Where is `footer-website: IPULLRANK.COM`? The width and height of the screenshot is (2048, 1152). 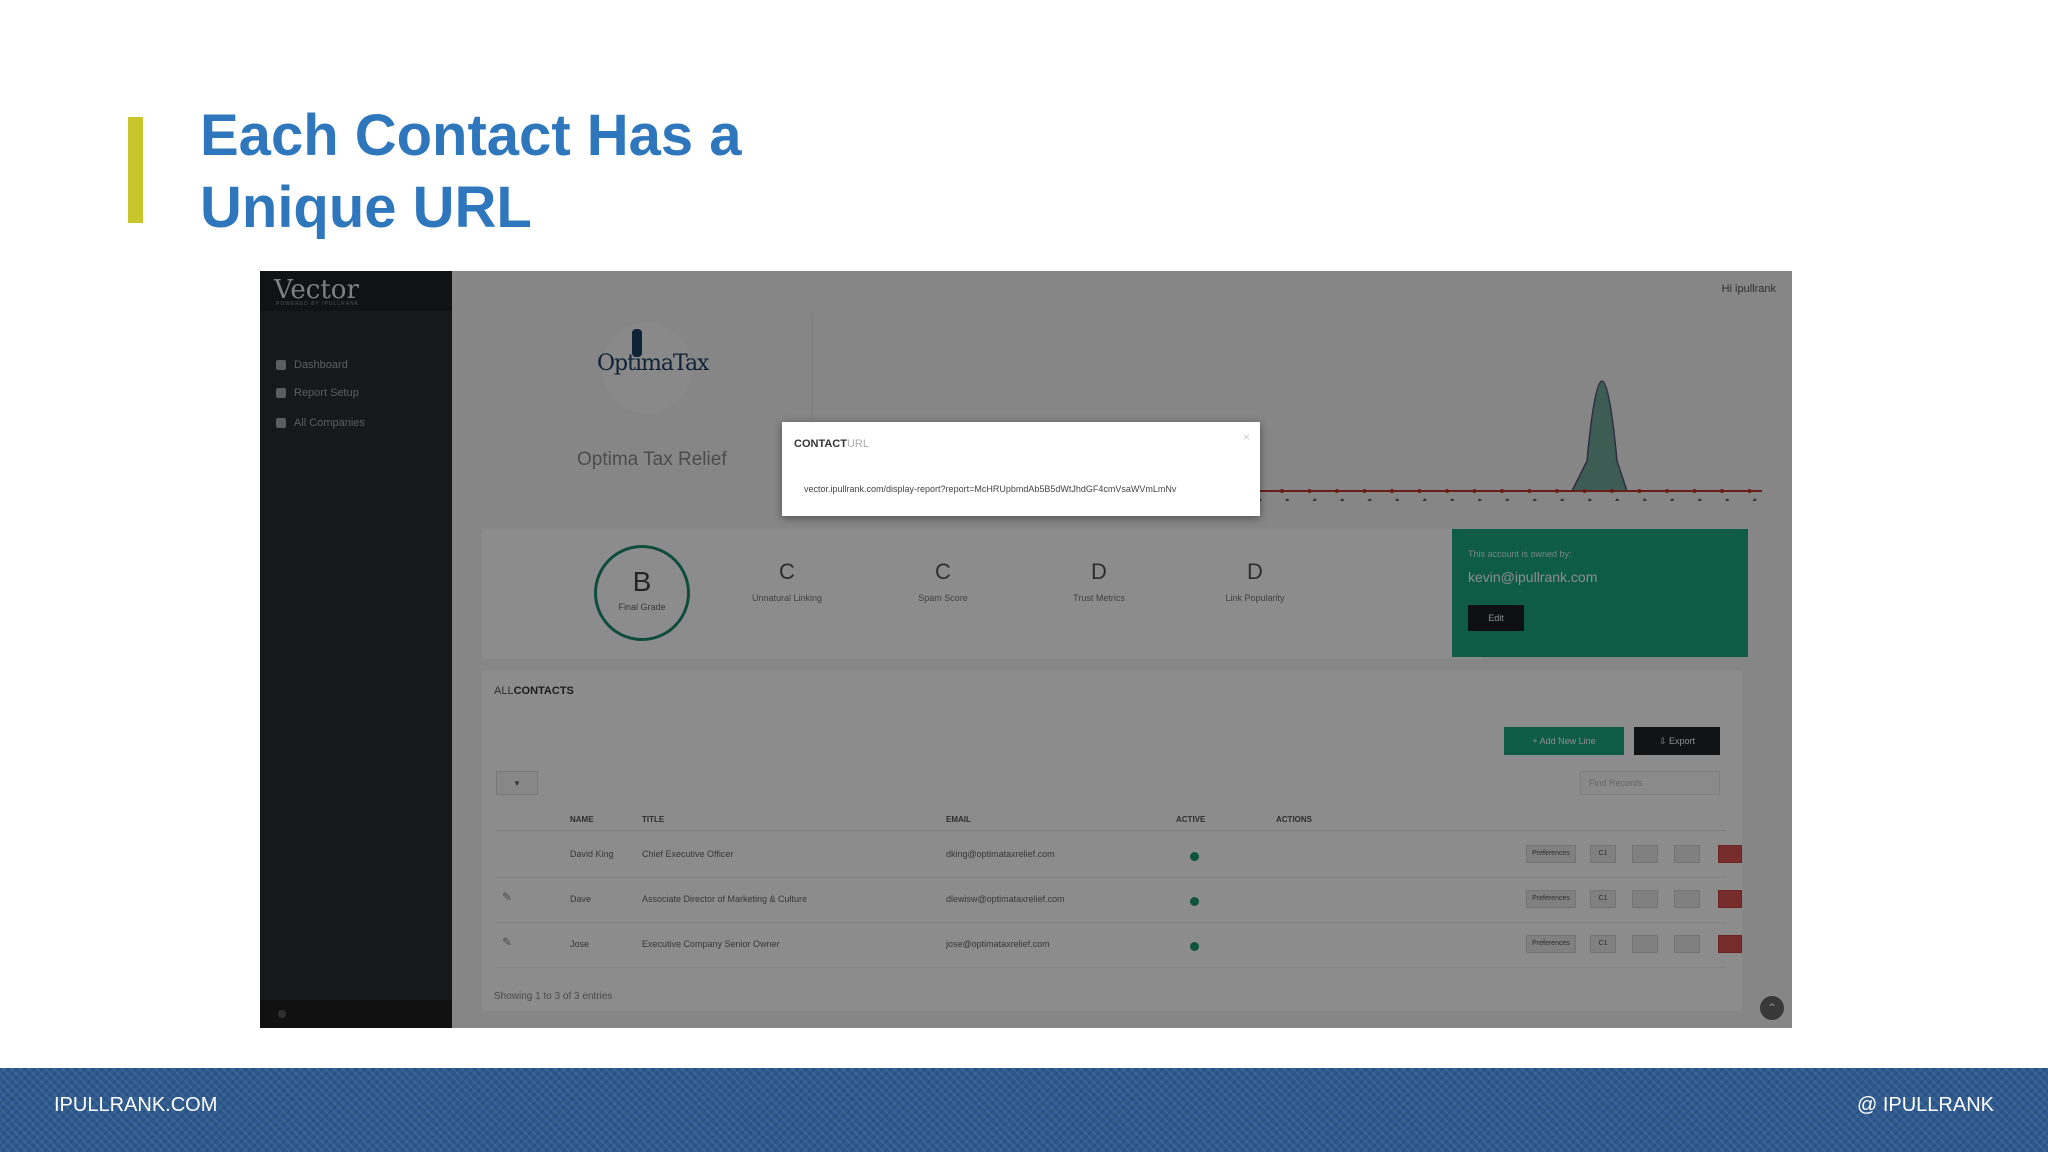 footer-website: IPULLRANK.COM is located at coordinates (136, 1105).